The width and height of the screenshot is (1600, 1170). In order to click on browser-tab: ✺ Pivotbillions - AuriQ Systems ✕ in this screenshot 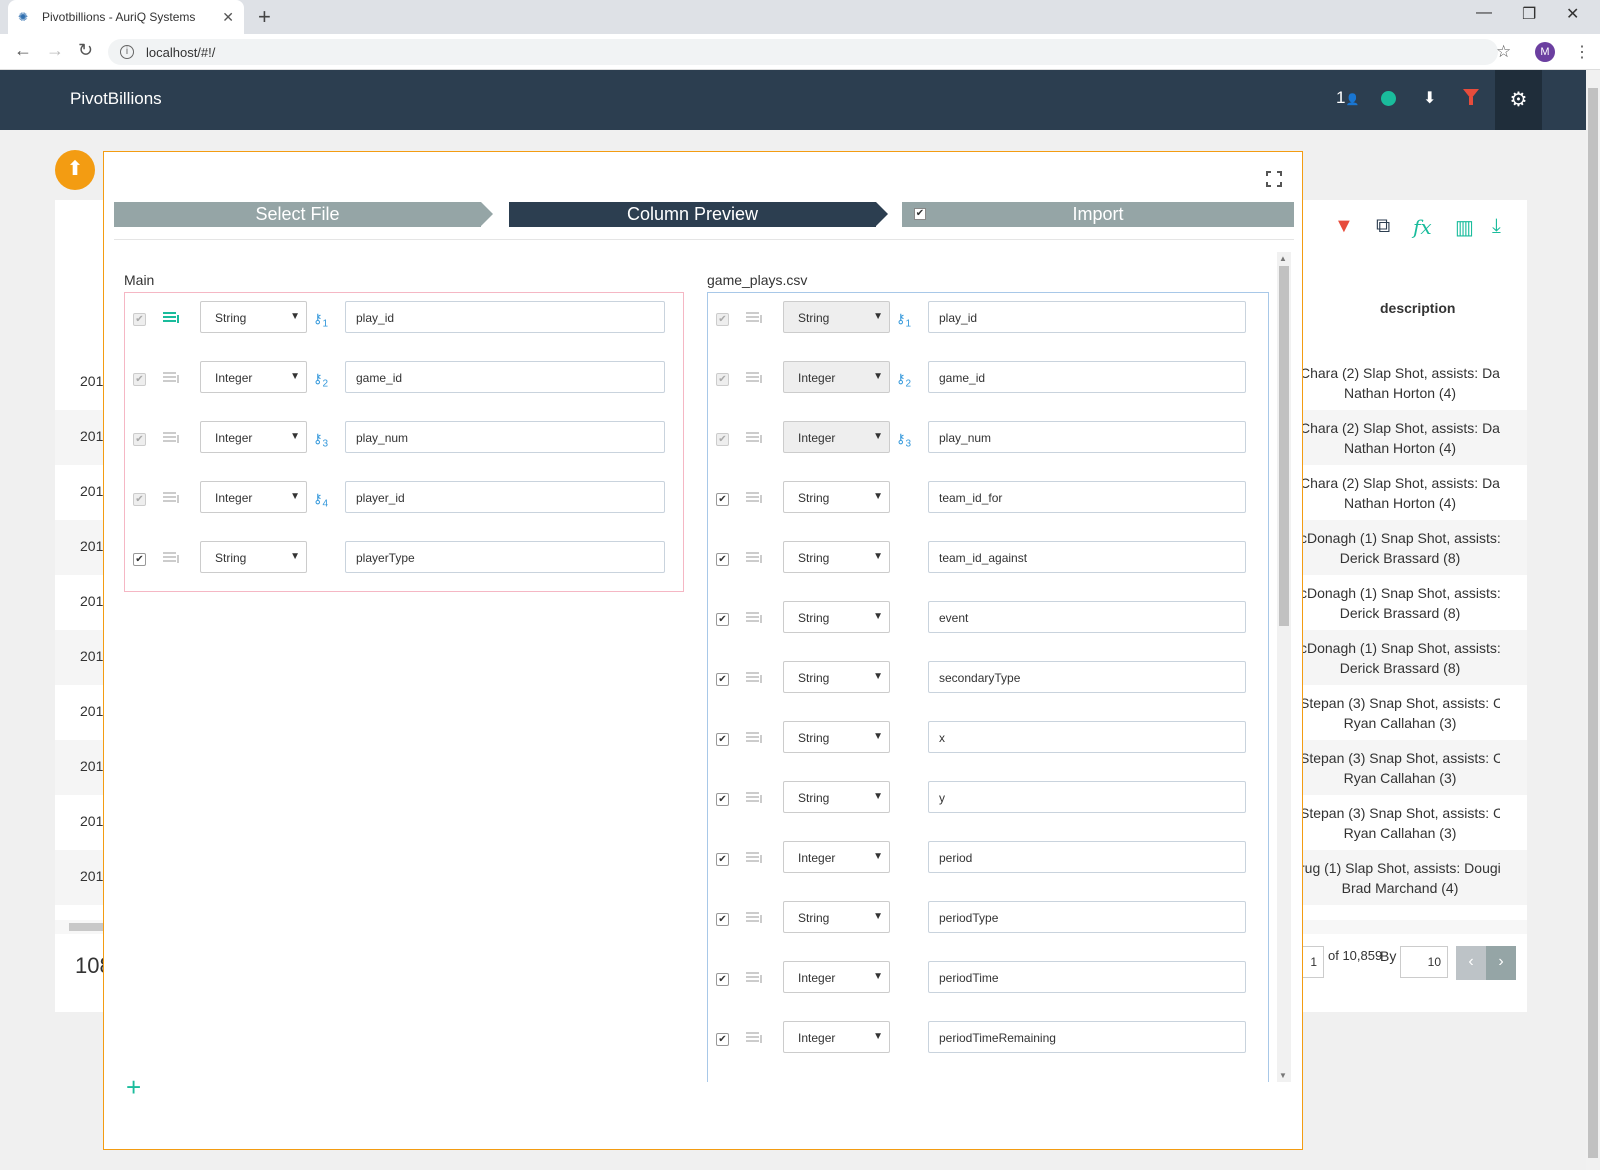, I will do `click(126, 17)`.